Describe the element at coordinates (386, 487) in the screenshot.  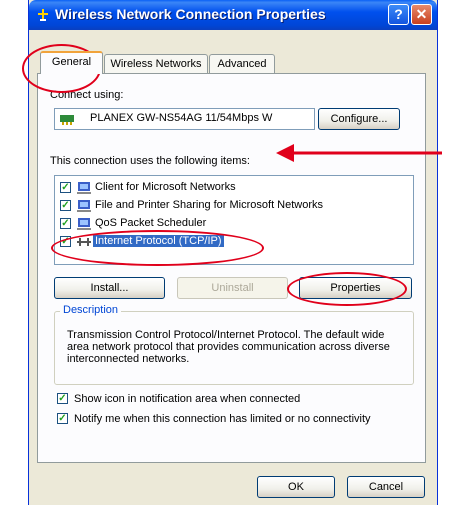
I see `cancel-button: Cancel` at that location.